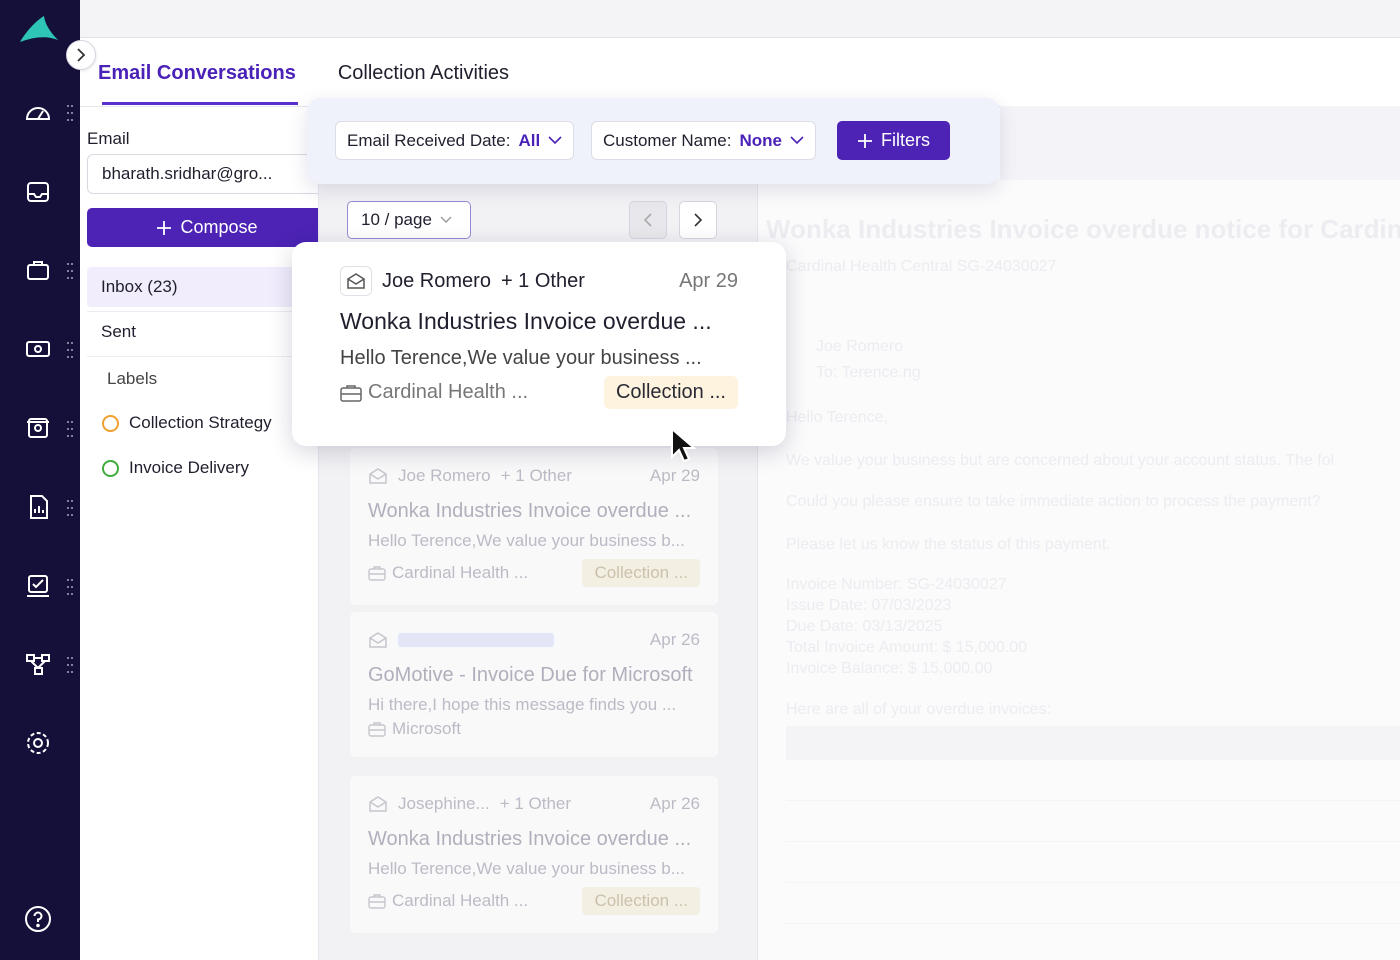 Image resolution: width=1400 pixels, height=960 pixels. I want to click on email-to: To: Terence.ng, so click(868, 372).